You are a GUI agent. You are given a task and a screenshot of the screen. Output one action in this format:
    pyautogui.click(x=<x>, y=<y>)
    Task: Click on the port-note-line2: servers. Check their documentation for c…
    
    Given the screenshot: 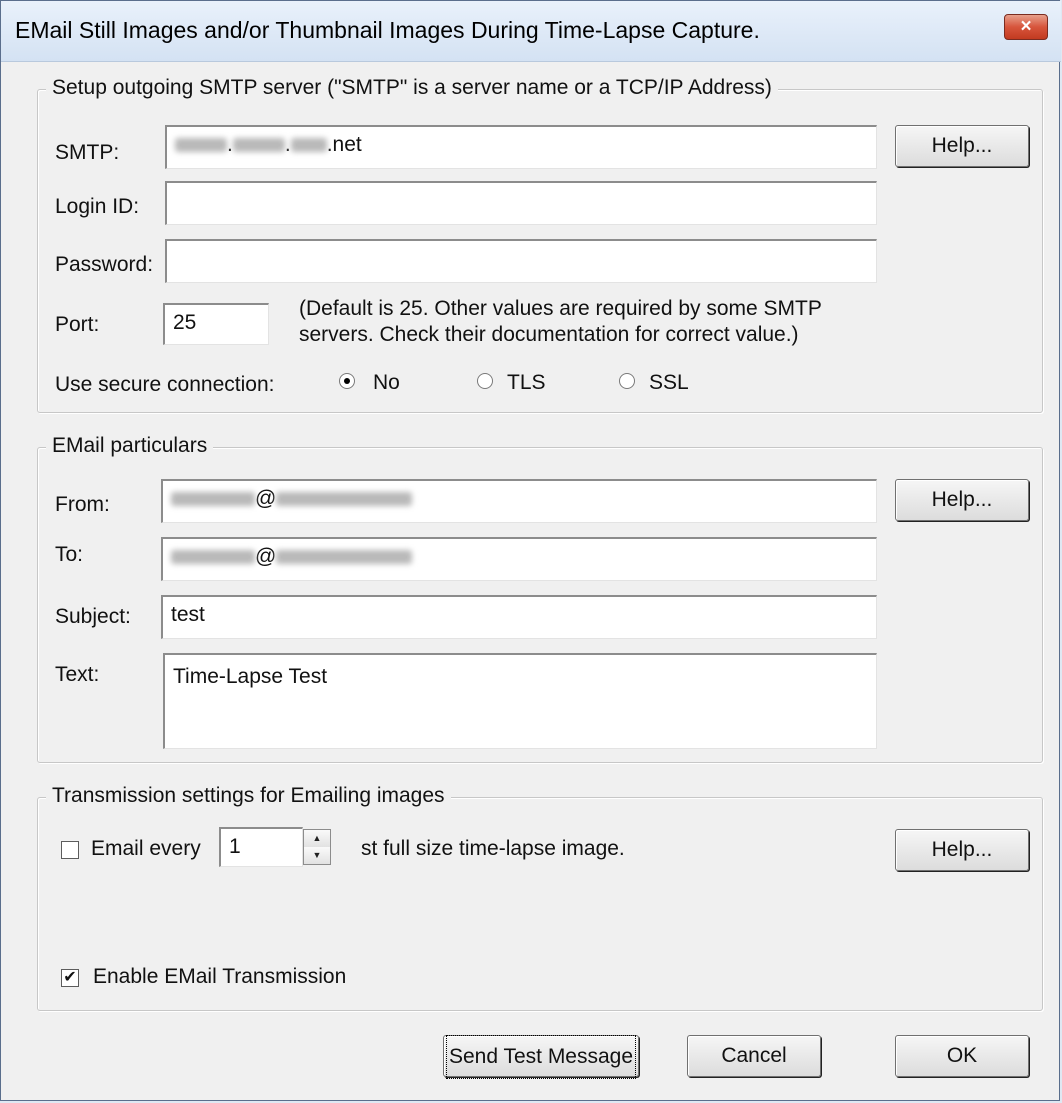 What is the action you would take?
    pyautogui.click(x=549, y=334)
    